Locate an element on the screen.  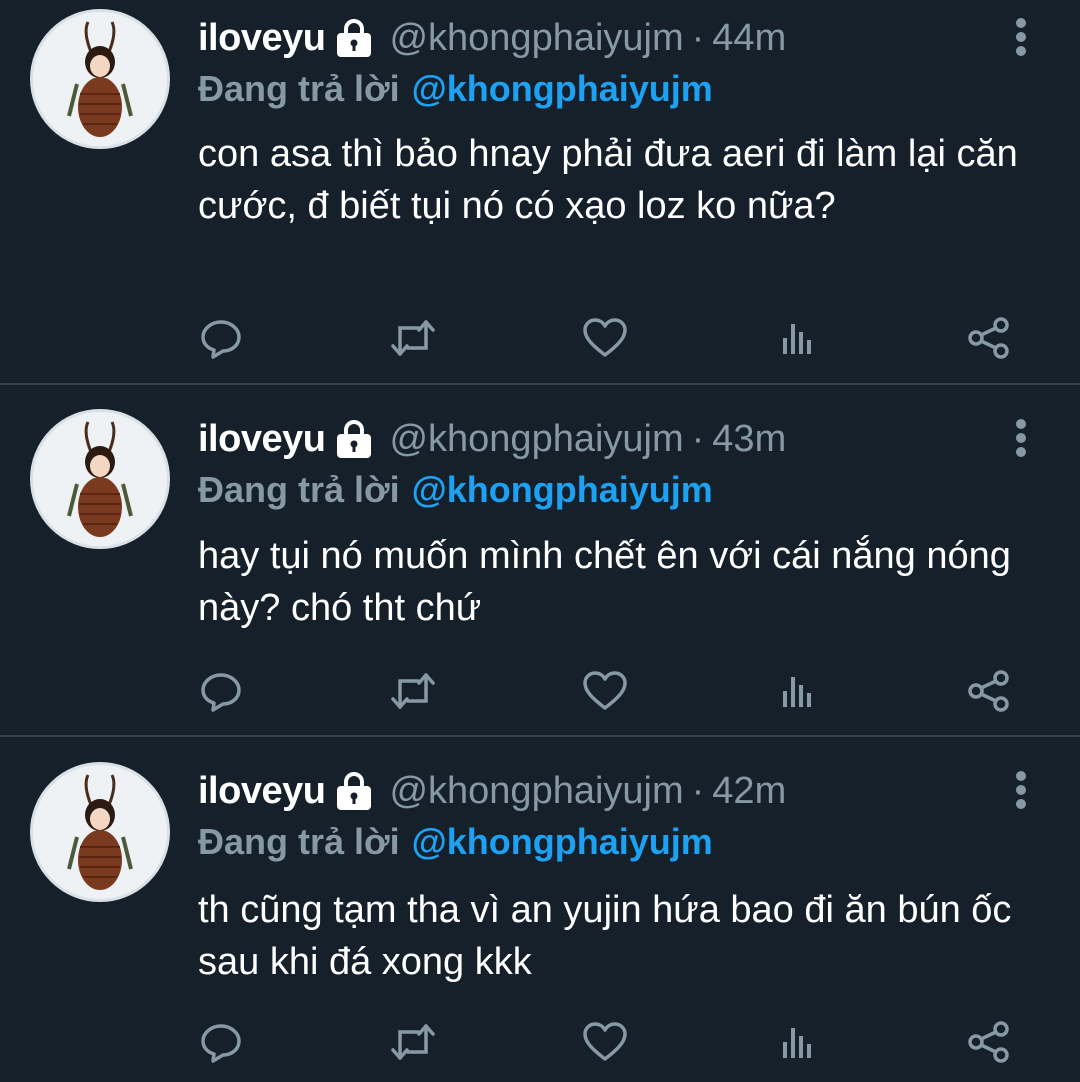
tweet-header: iloveyu @khongphaiyujm · 42m is located at coordinates (492, 791).